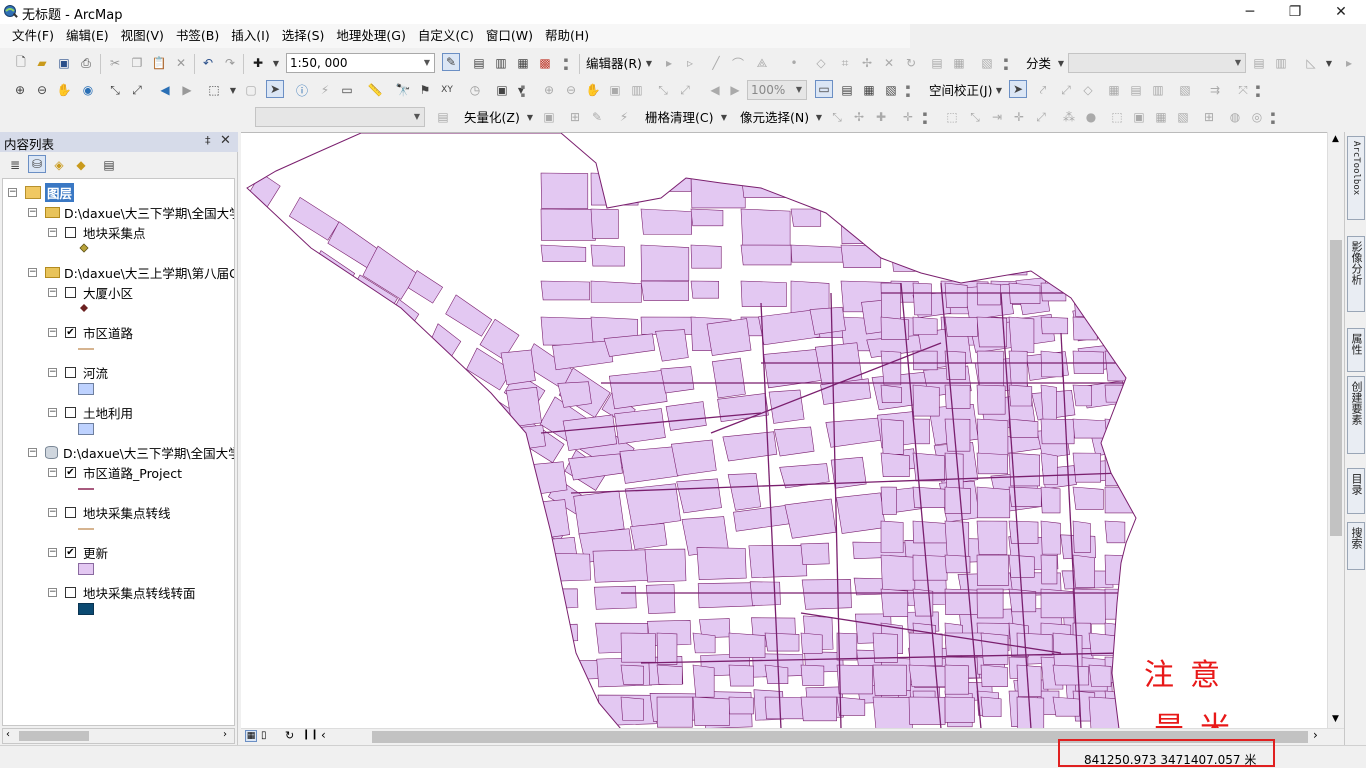  What do you see at coordinates (1235, 117) in the screenshot?
I see `dirty-areas-icon: ◍` at bounding box center [1235, 117].